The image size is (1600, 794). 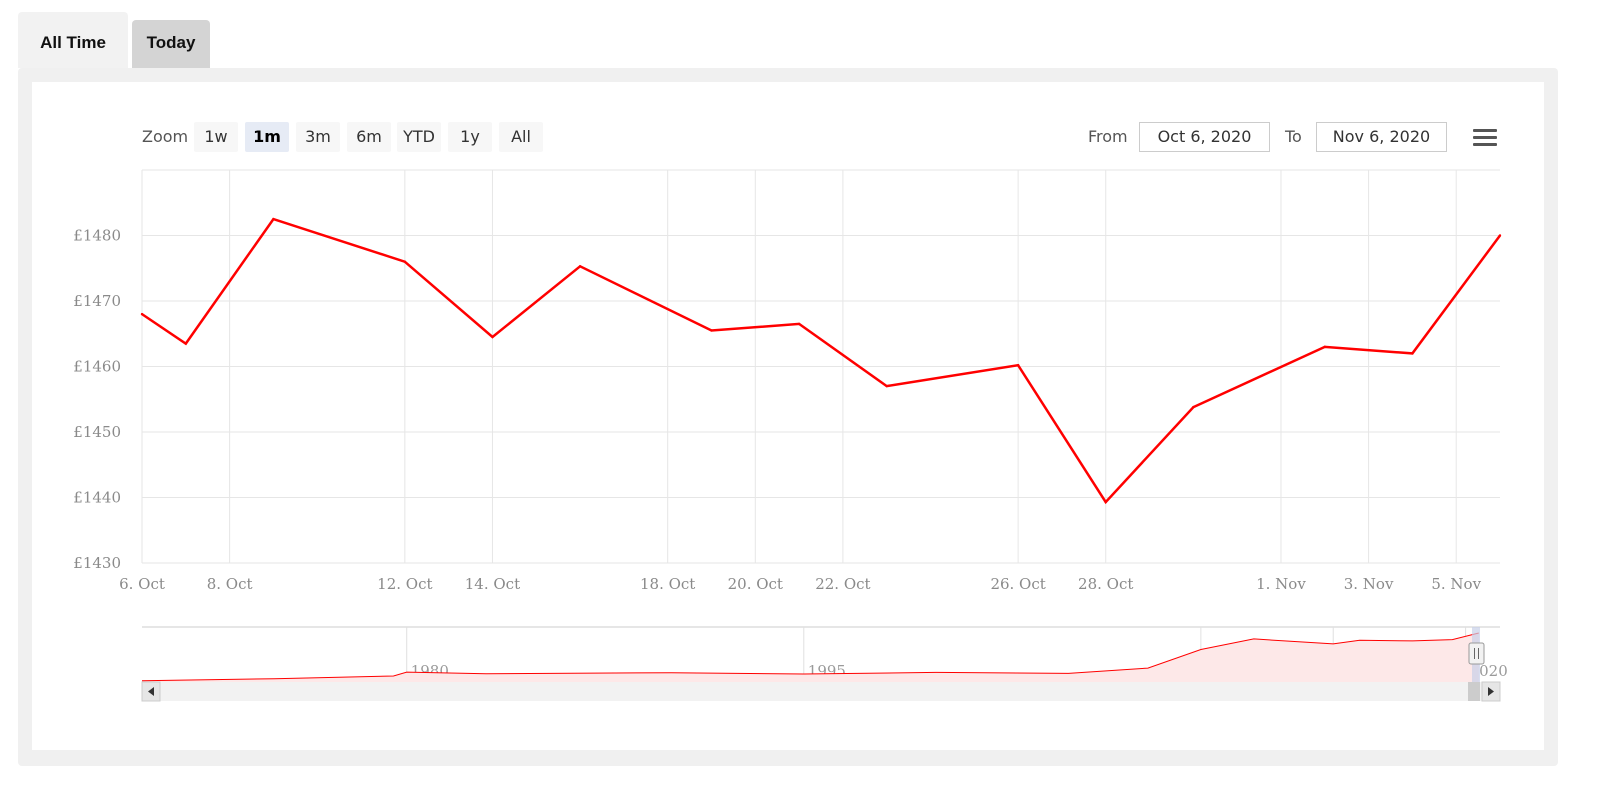 What do you see at coordinates (1476, 653) in the screenshot?
I see `navigator-handle` at bounding box center [1476, 653].